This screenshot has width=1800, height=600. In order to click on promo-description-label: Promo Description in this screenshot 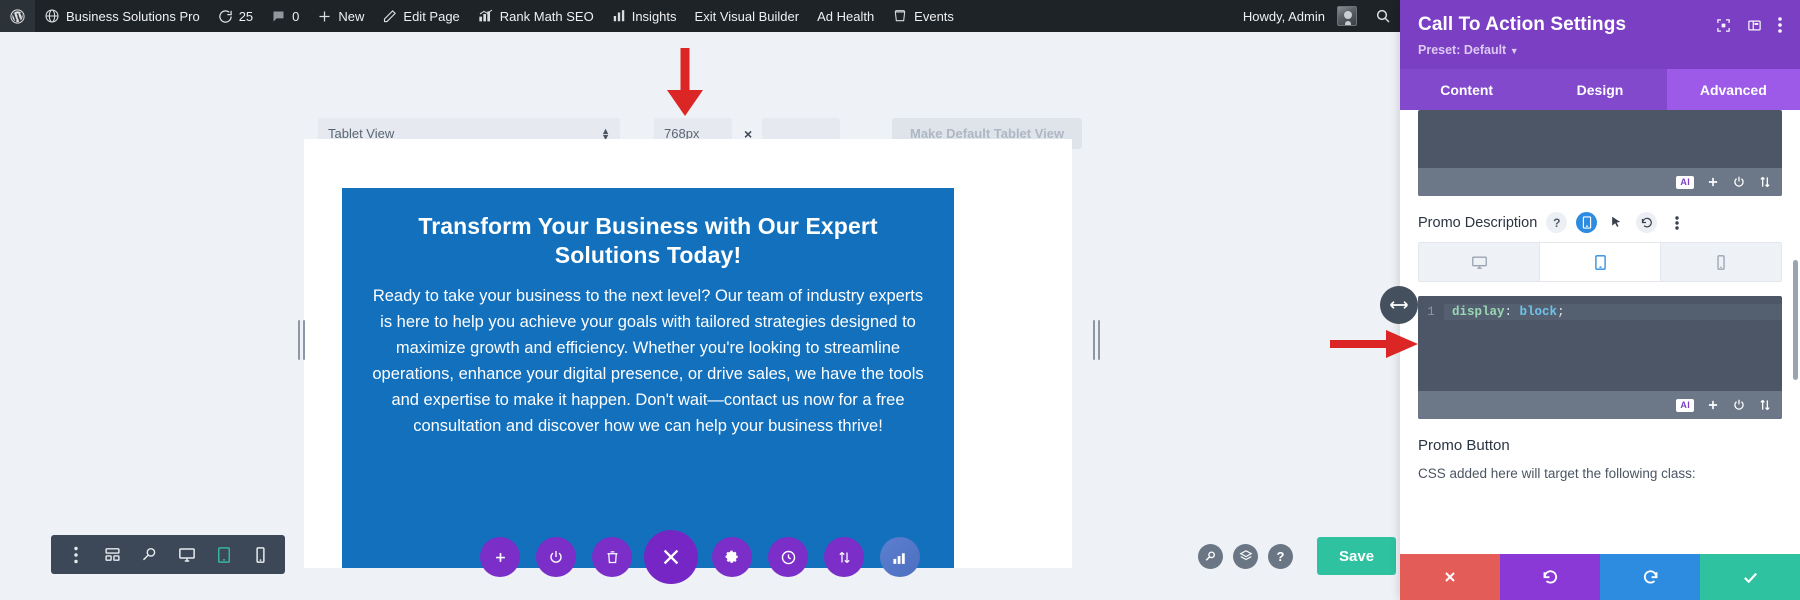, I will do `click(1478, 222)`.